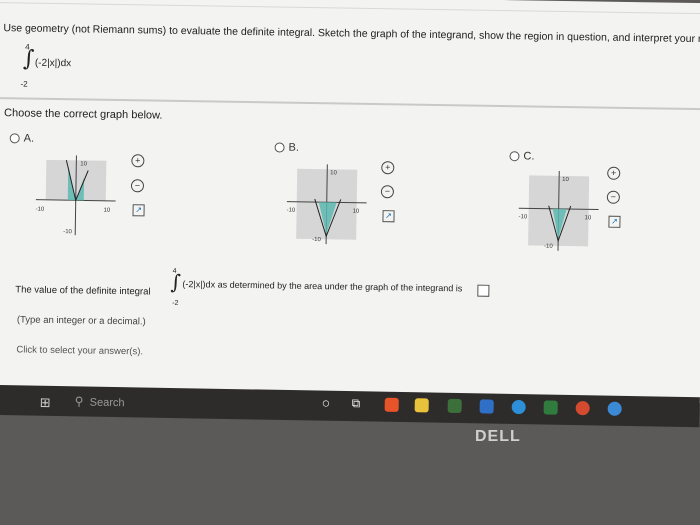 This screenshot has height=525, width=700. Describe the element at coordinates (294, 147) in the screenshot. I see `option-b-label: B.` at that location.